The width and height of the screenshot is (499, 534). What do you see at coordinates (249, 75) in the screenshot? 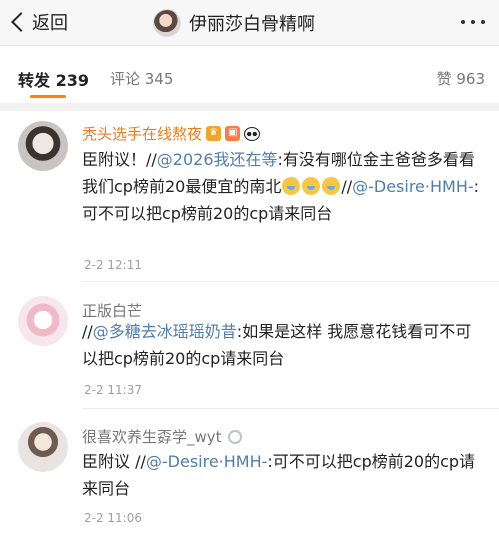
I see `tab-bar: 转发 239 评论 345 赞 963` at bounding box center [249, 75].